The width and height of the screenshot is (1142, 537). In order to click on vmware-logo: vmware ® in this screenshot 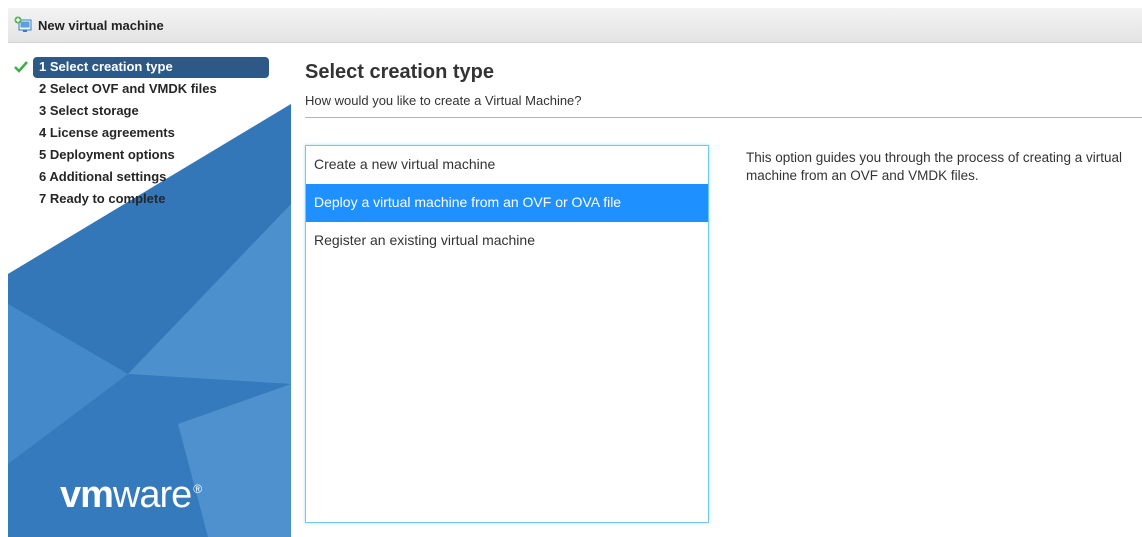, I will do `click(131, 495)`.